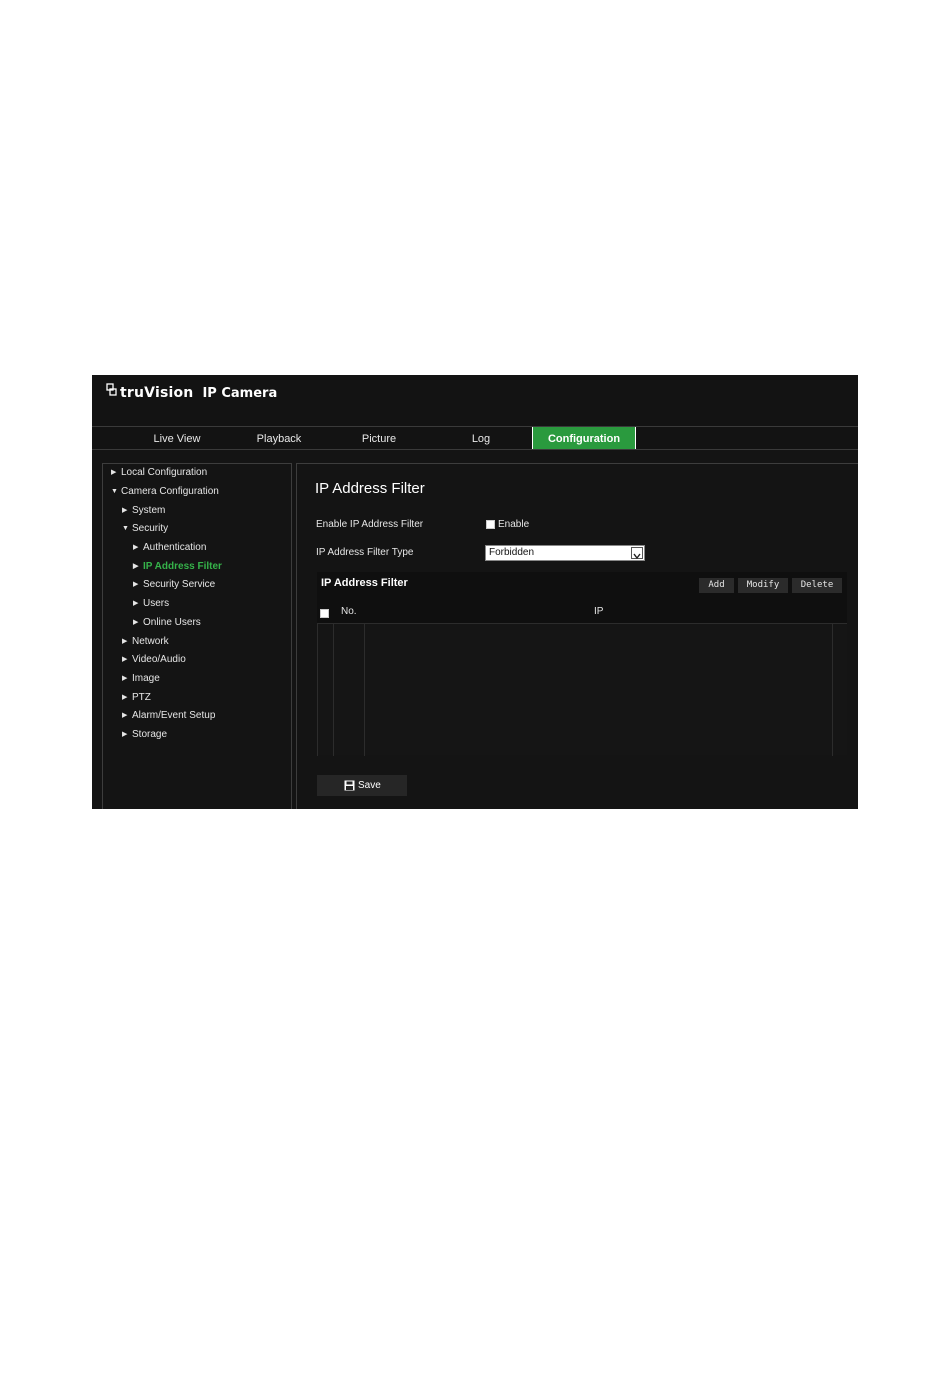  I want to click on brand-name: truVision, so click(157, 393).